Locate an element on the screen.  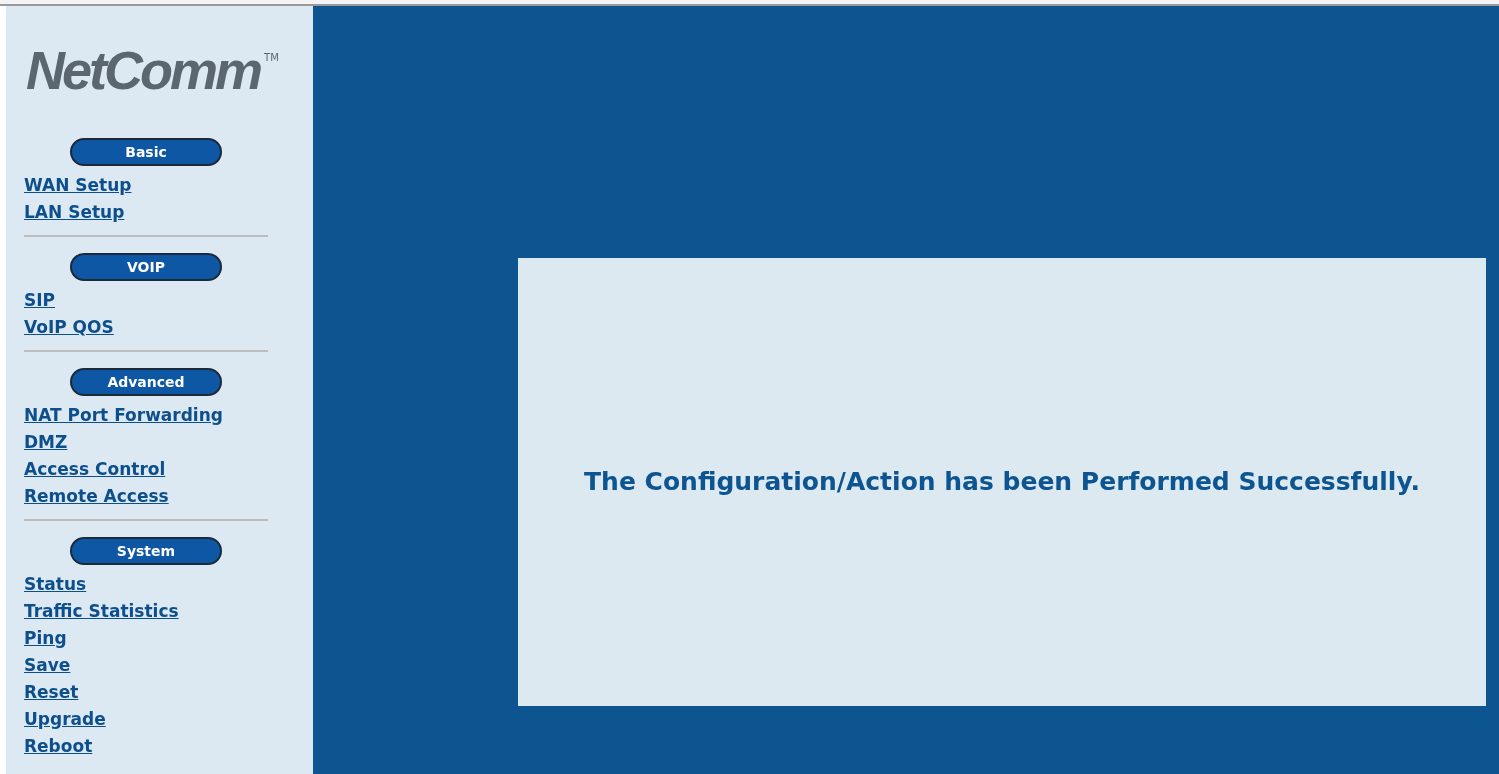
section-header: Basic is located at coordinates (146, 152).